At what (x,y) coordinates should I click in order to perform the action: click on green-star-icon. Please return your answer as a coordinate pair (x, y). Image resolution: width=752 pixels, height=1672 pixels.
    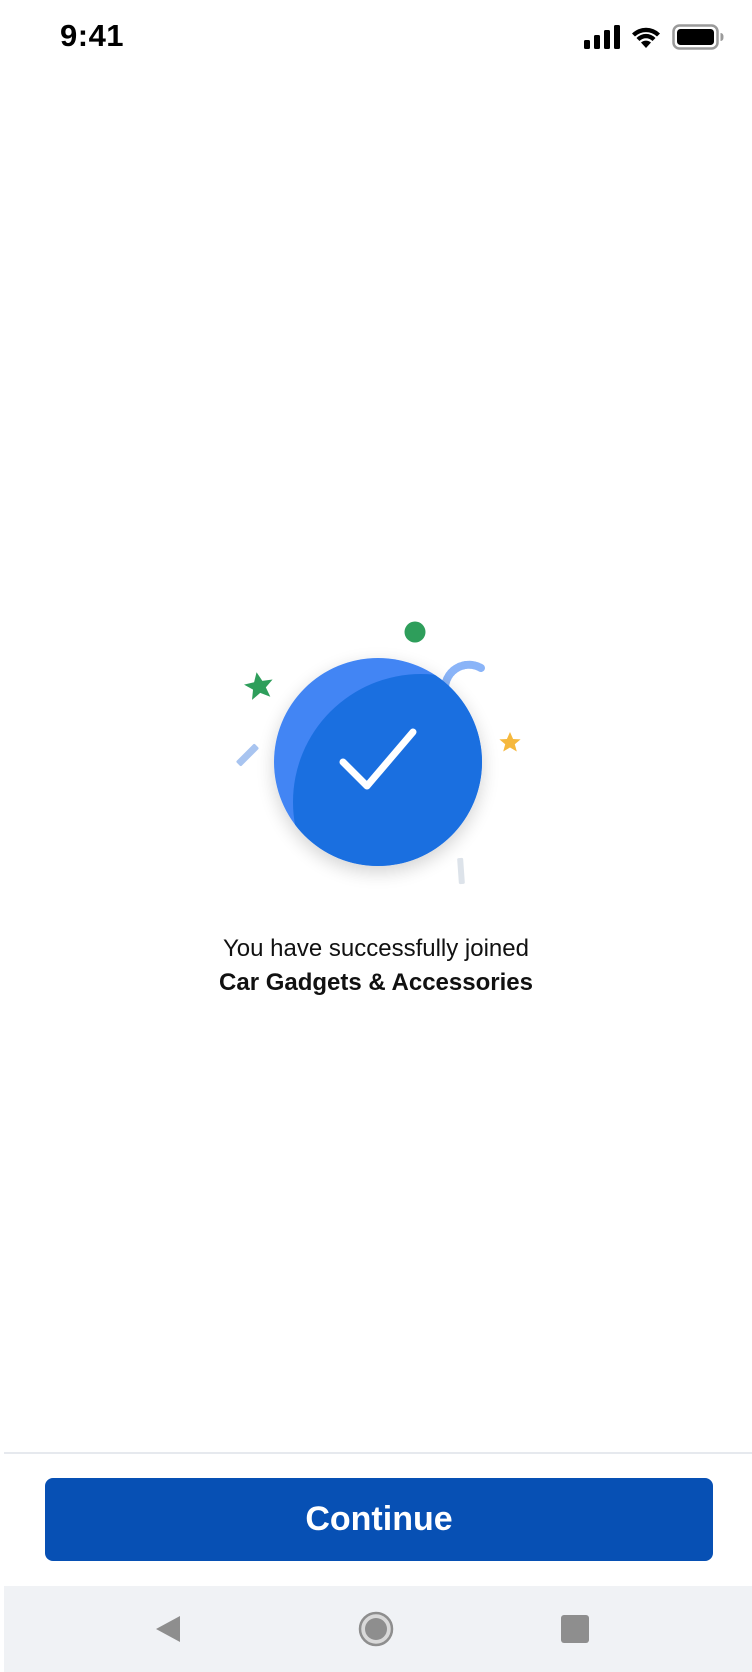
    Looking at the image, I should click on (258, 686).